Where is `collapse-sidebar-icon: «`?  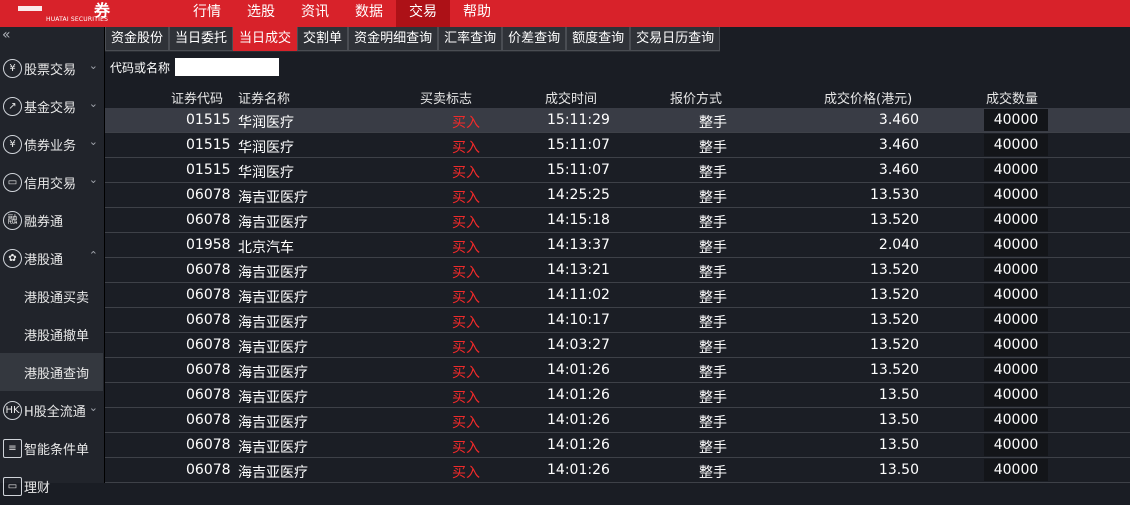
collapse-sidebar-icon: « is located at coordinates (6, 35).